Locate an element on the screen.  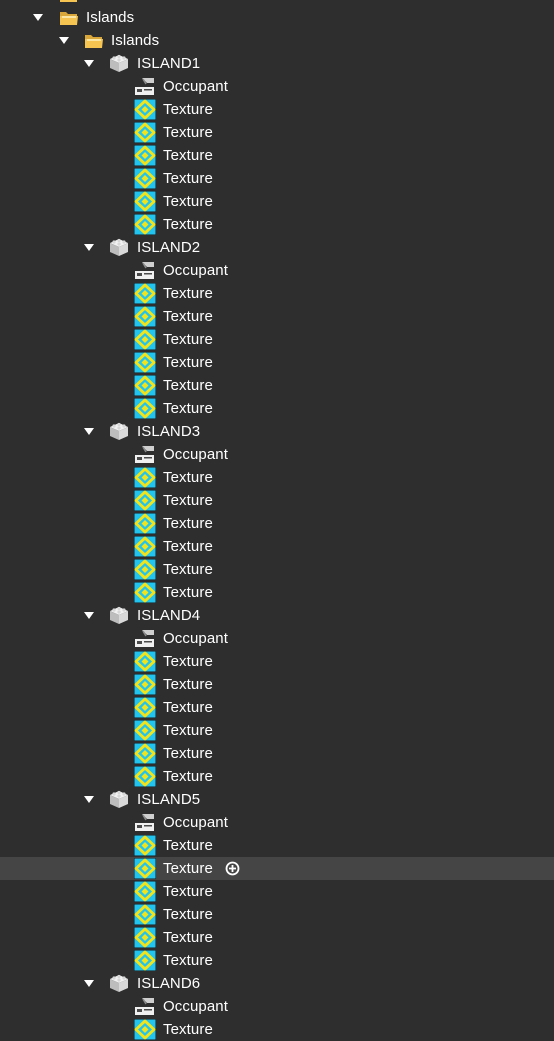
tree-item-island: ISLAND6 is located at coordinates (277, 983).